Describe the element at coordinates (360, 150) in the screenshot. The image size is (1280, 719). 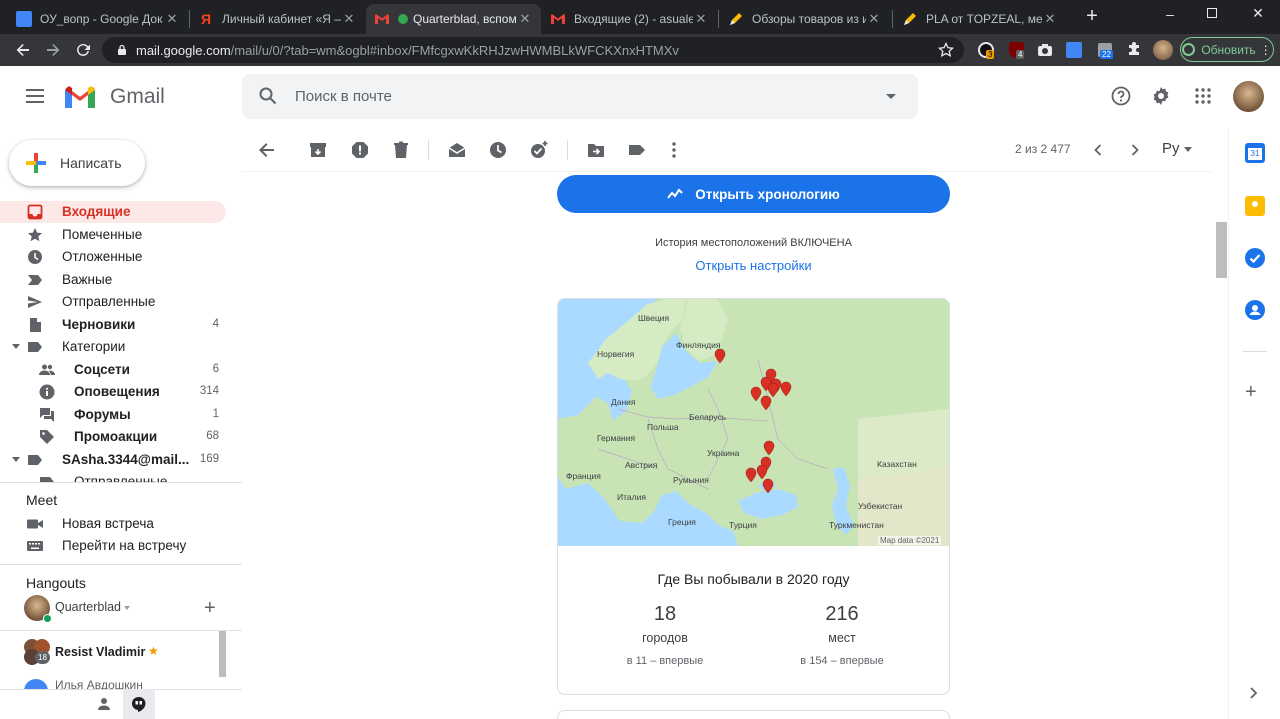
I see `report-spam-icon` at that location.